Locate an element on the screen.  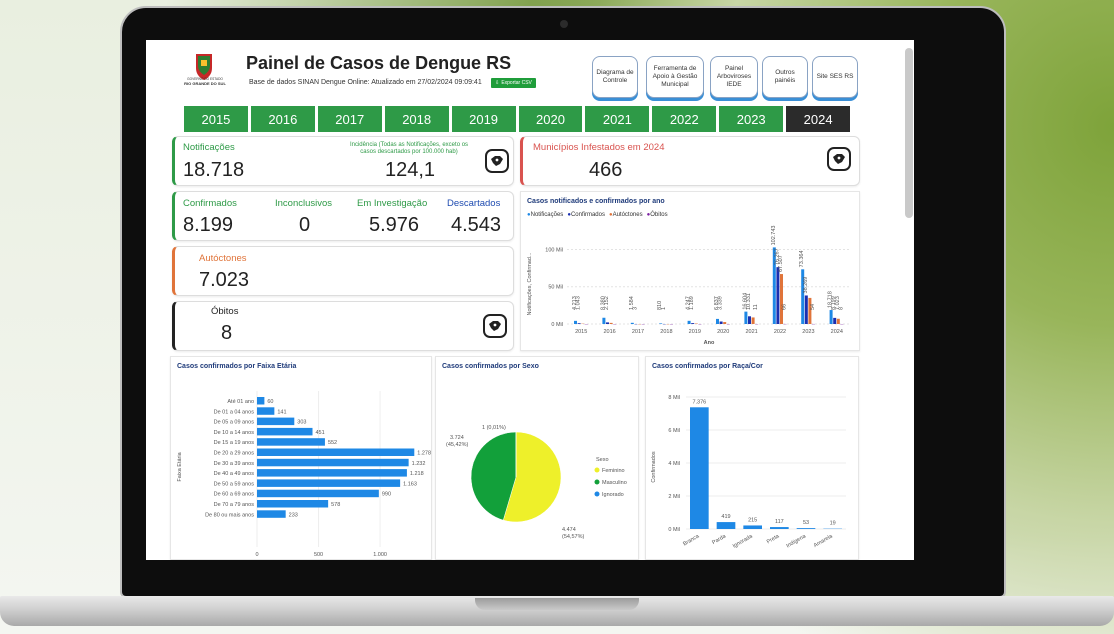
data-label: 552 is located at coordinates (332, 443).